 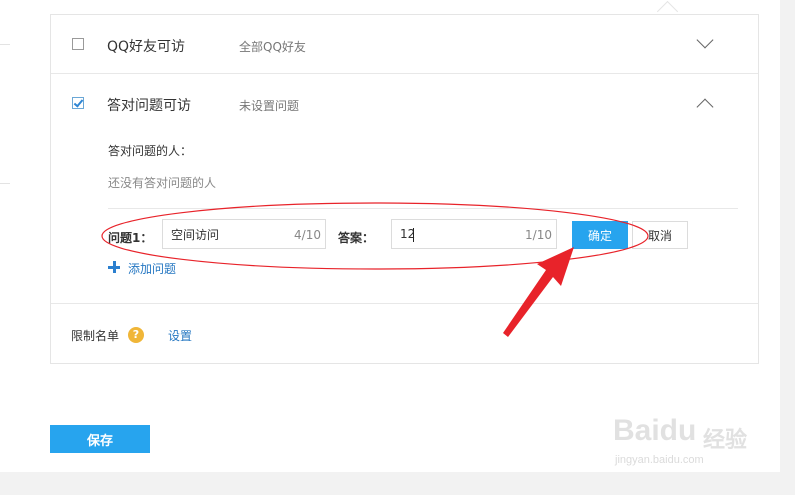 What do you see at coordinates (600, 235) in the screenshot?
I see `confirm-button: 确定` at bounding box center [600, 235].